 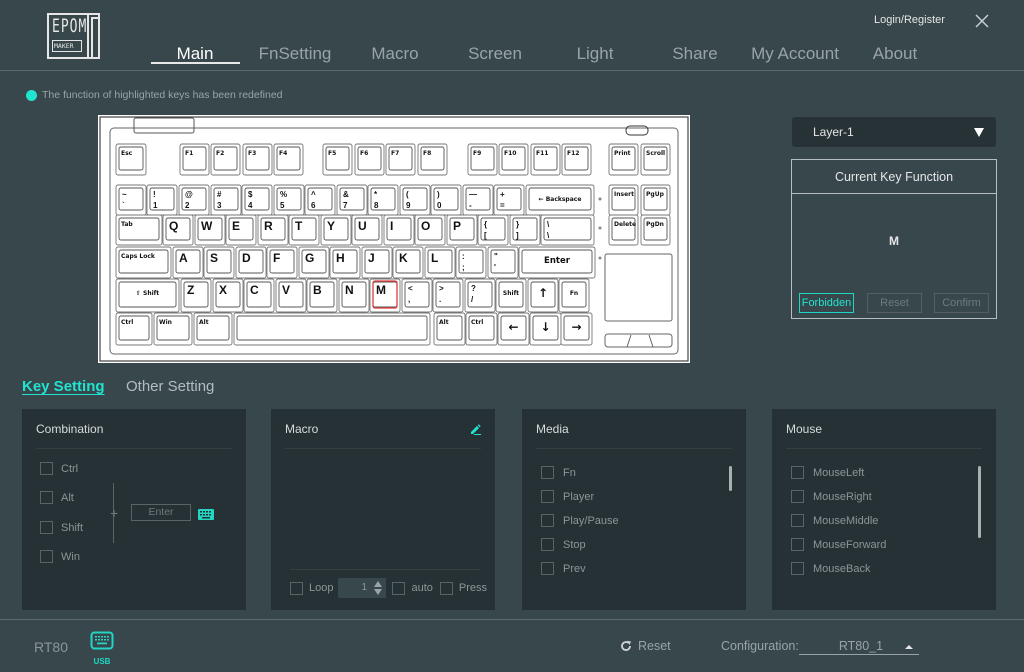 What do you see at coordinates (563, 568) in the screenshot?
I see `media-item: Prev` at bounding box center [563, 568].